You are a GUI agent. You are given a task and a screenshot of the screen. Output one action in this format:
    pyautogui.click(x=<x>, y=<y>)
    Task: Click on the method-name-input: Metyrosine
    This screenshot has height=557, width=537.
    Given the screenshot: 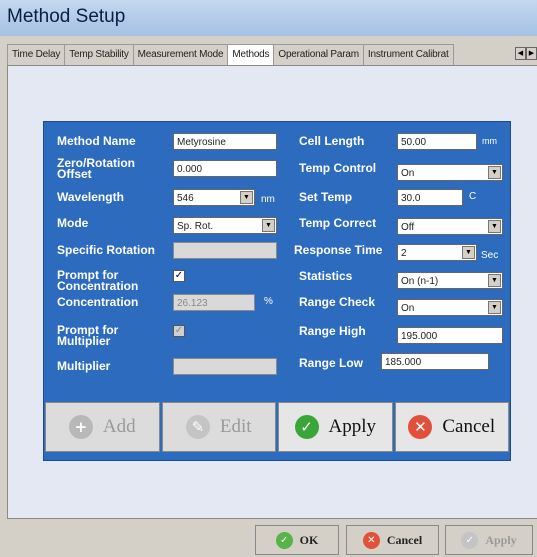 What is the action you would take?
    pyautogui.click(x=225, y=141)
    